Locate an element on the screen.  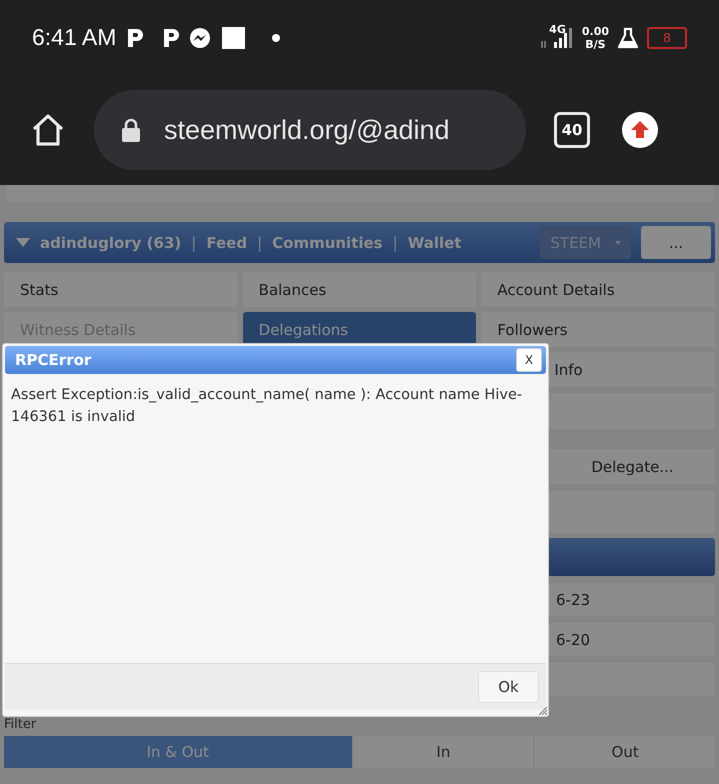
nav-link: Feed is located at coordinates (227, 243).